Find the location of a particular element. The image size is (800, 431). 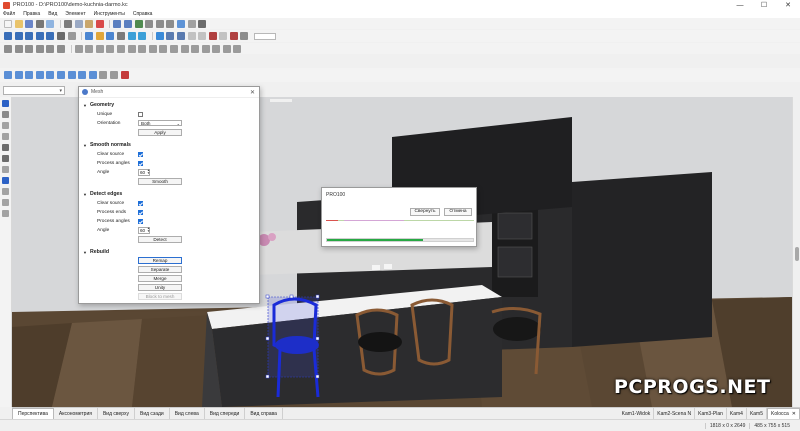

target-icon is located at coordinates (233, 36).